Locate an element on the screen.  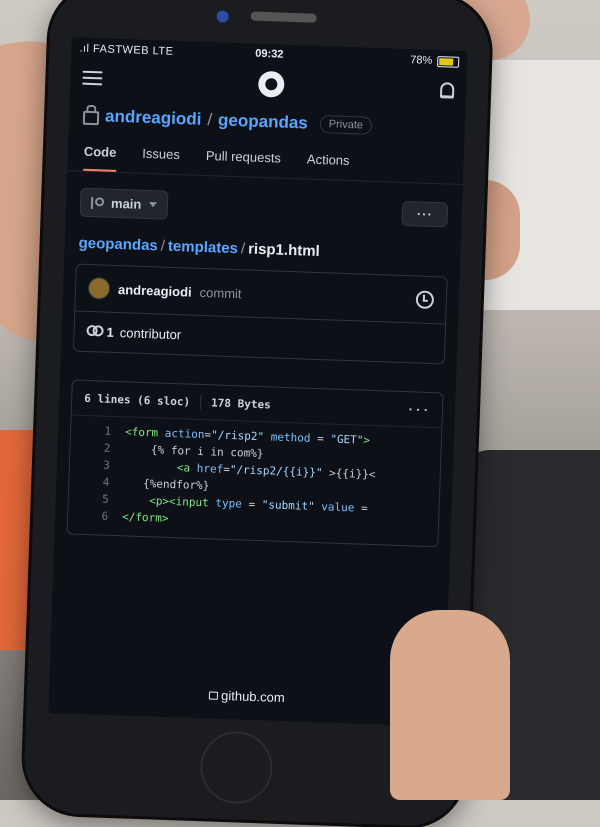
chevron-down-icon is located at coordinates (153, 205).